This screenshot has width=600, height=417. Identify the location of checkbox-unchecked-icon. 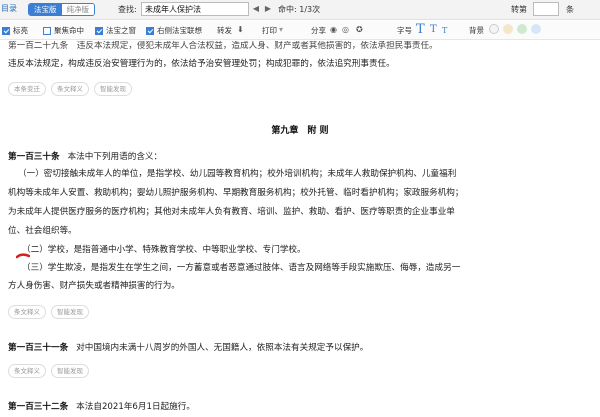
(47, 30).